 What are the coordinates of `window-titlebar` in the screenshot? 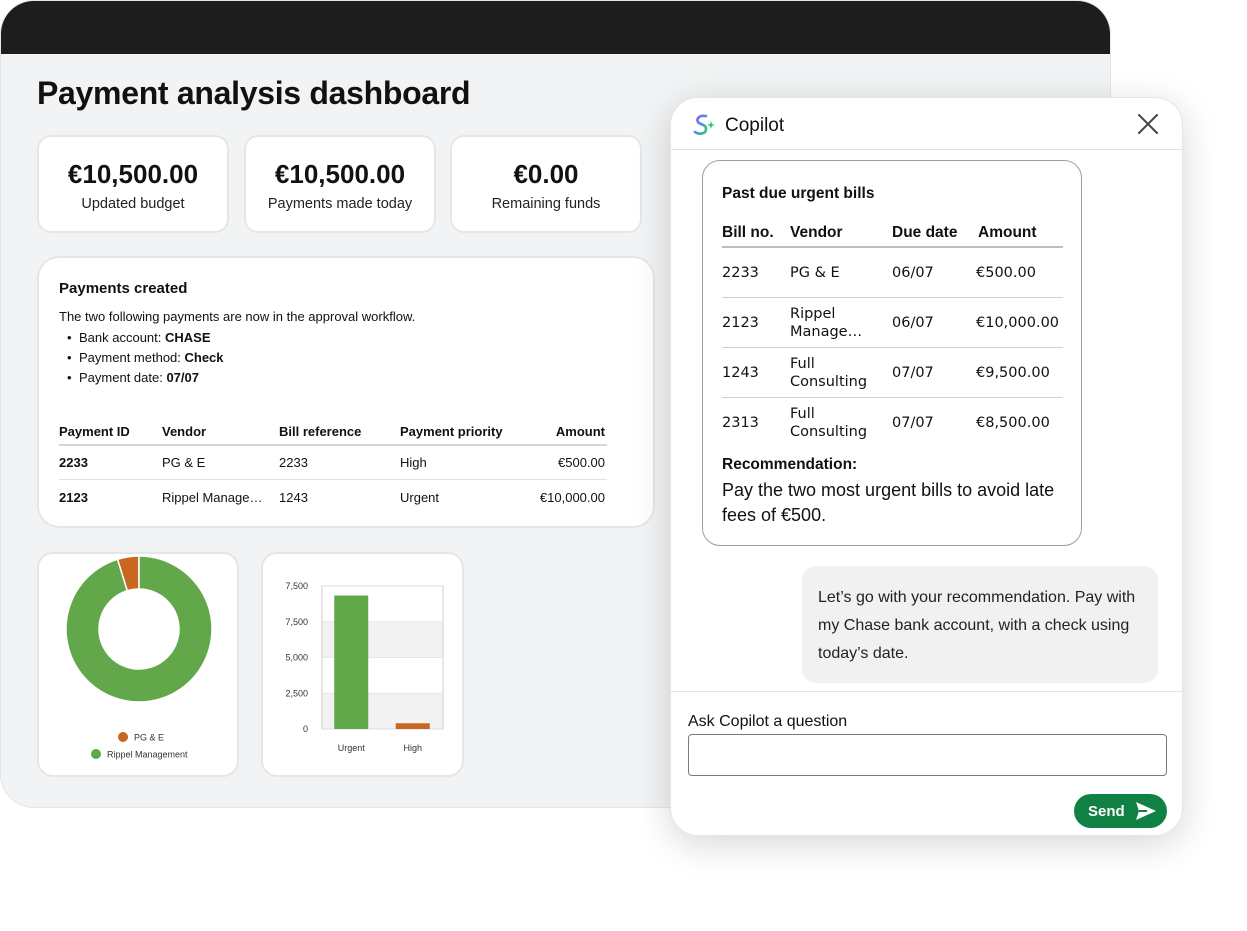 It's located at (555, 27).